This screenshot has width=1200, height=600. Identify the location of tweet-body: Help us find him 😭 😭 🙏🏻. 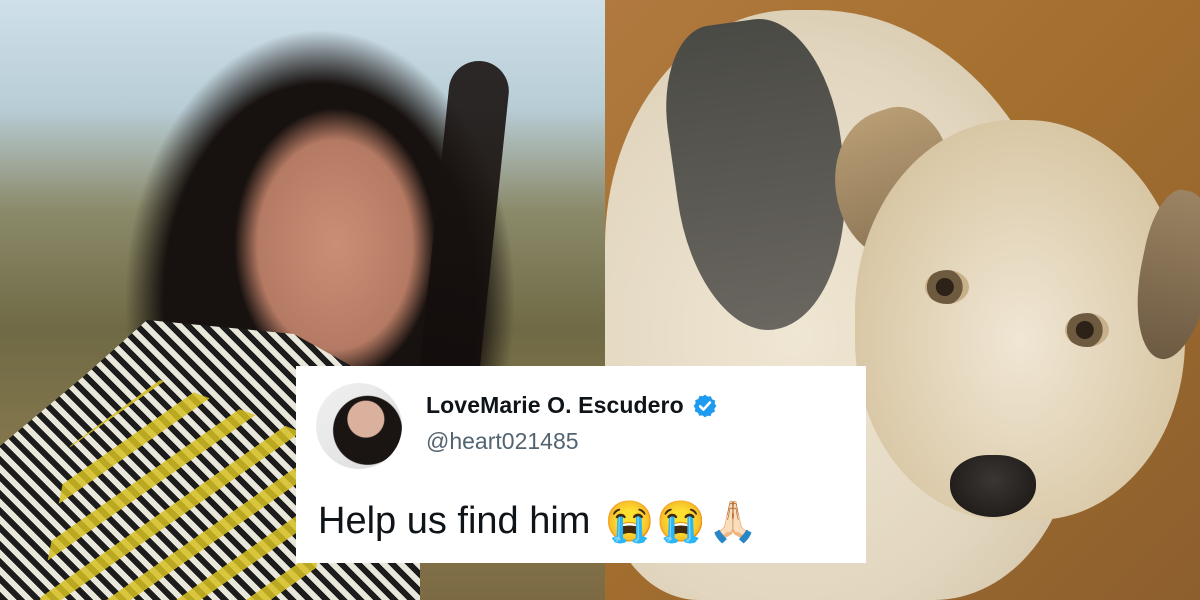
(538, 521).